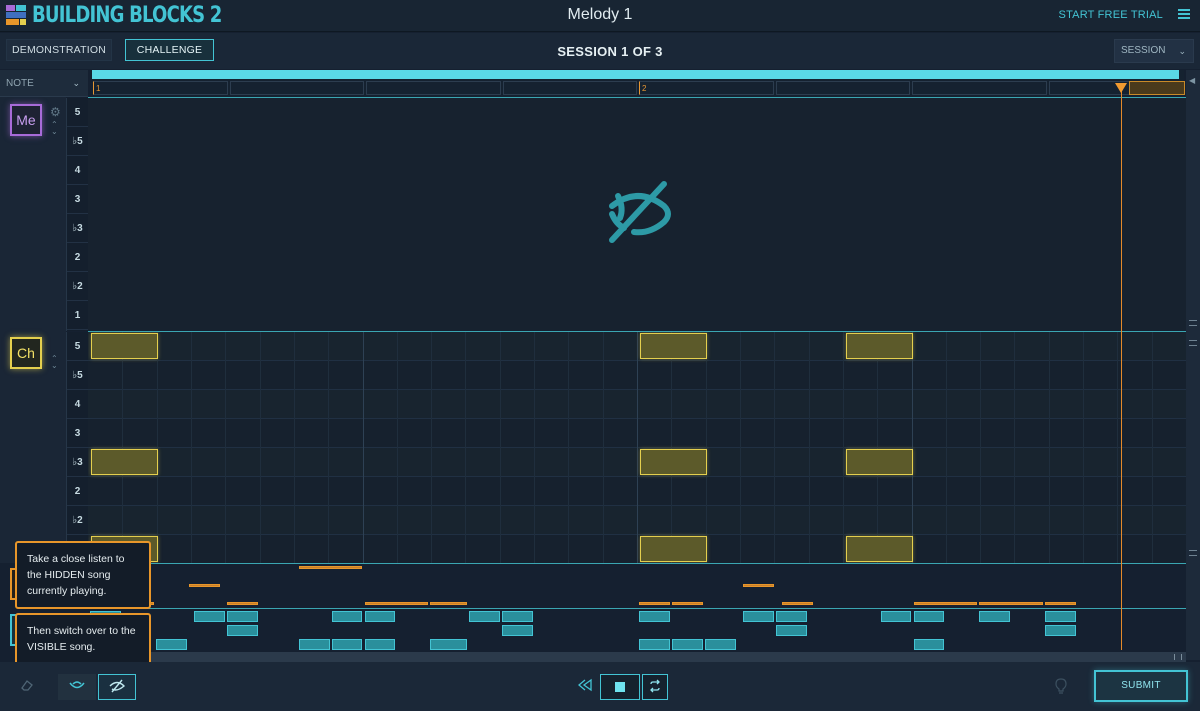 The width and height of the screenshot is (1200, 711). Describe the element at coordinates (44, 83) in the screenshot. I see `note-select: NOTE ⌄` at that location.